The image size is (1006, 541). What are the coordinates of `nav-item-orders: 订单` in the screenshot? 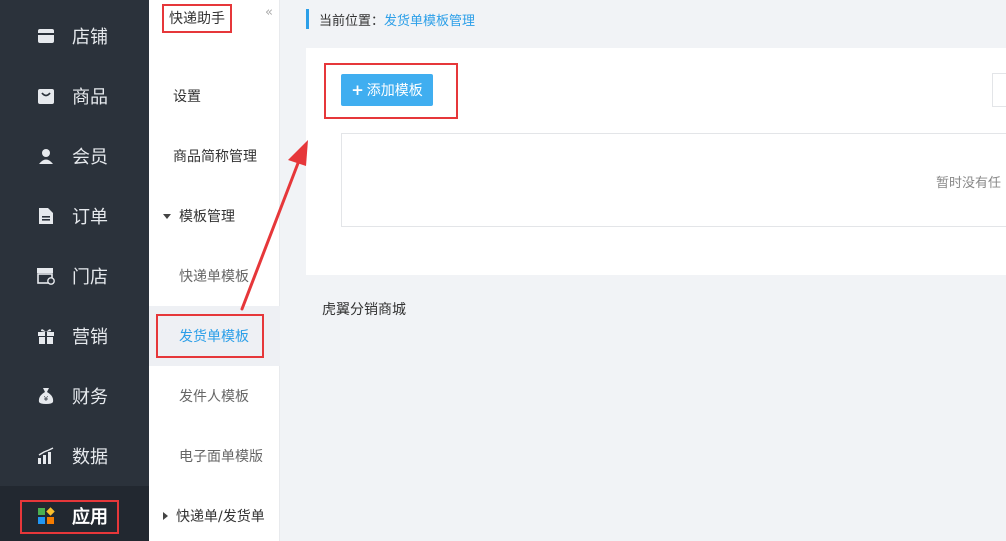 It's located at (74, 216).